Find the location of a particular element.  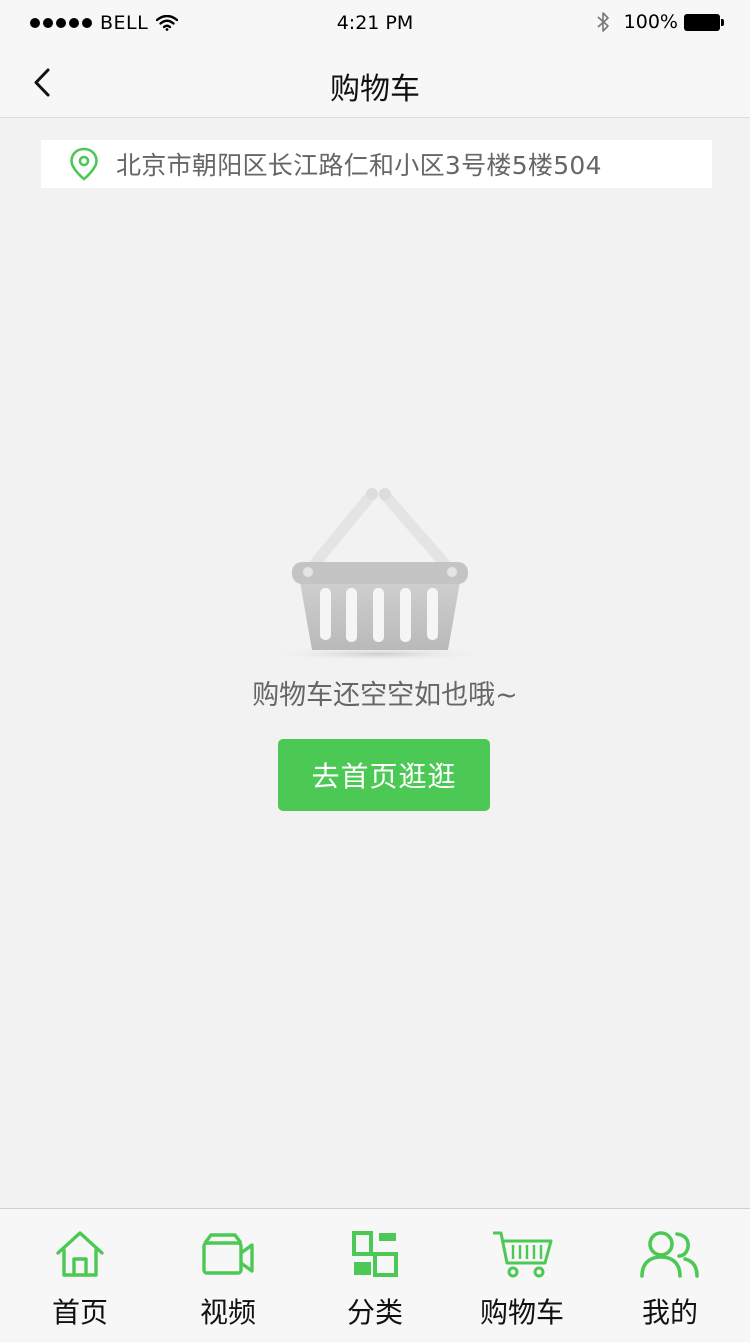

bottom-tab-bar: 首页 视频 分类 购物车 我的 is located at coordinates (375, 1274).